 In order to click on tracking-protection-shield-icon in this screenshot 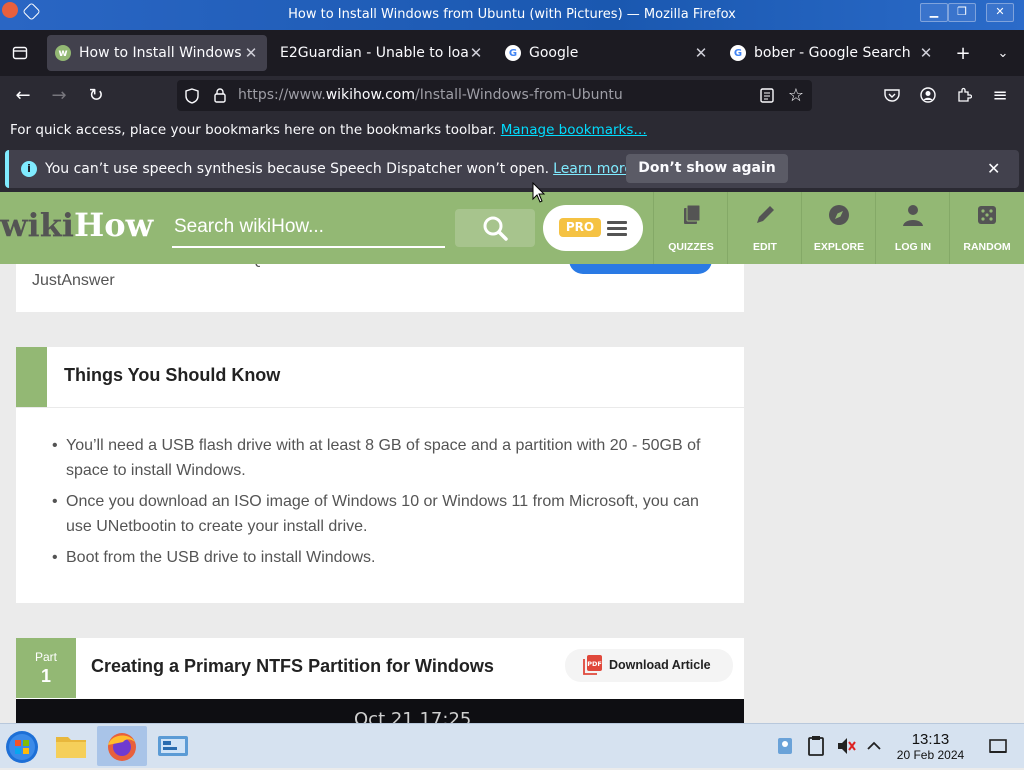, I will do `click(192, 95)`.